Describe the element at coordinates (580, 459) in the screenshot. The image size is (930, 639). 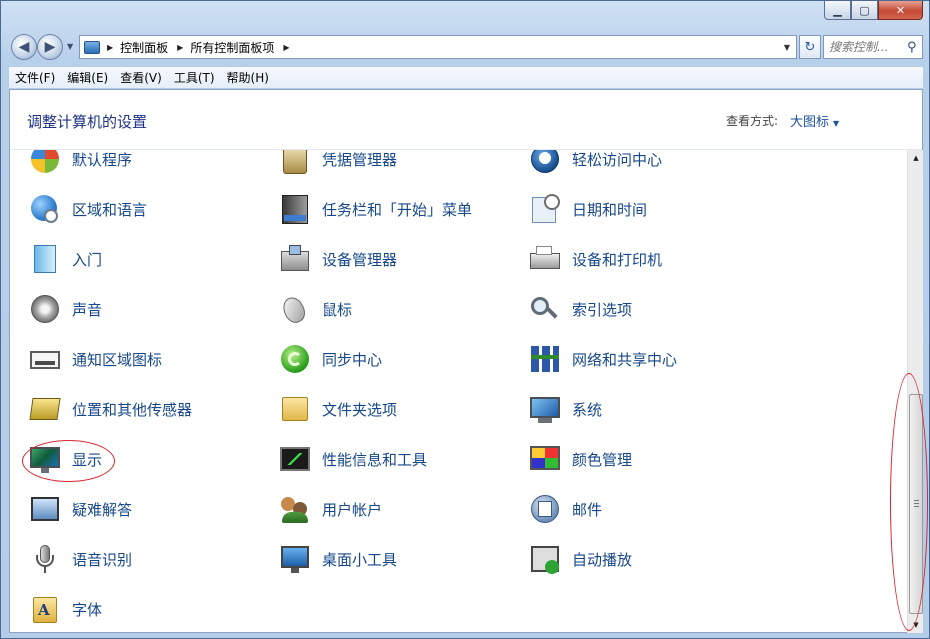
I see `item-color-management: 颜色管理` at that location.